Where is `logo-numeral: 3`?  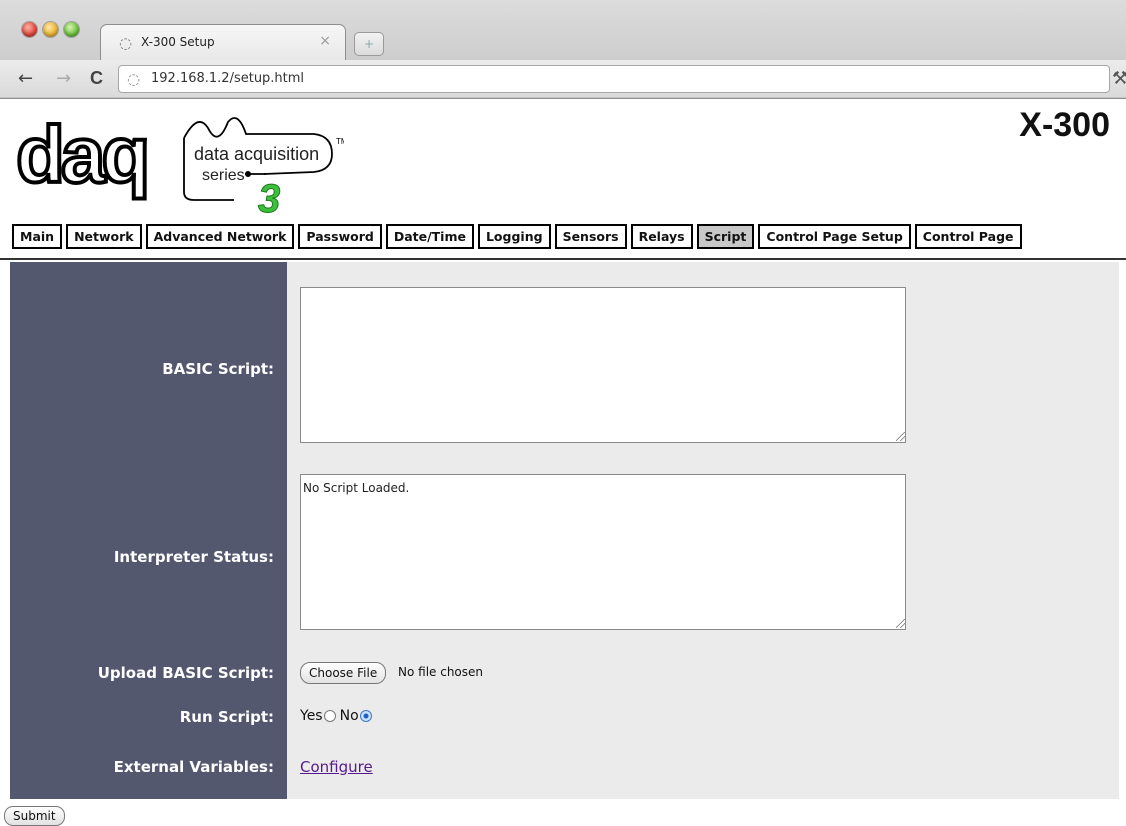 logo-numeral: 3 is located at coordinates (269, 196).